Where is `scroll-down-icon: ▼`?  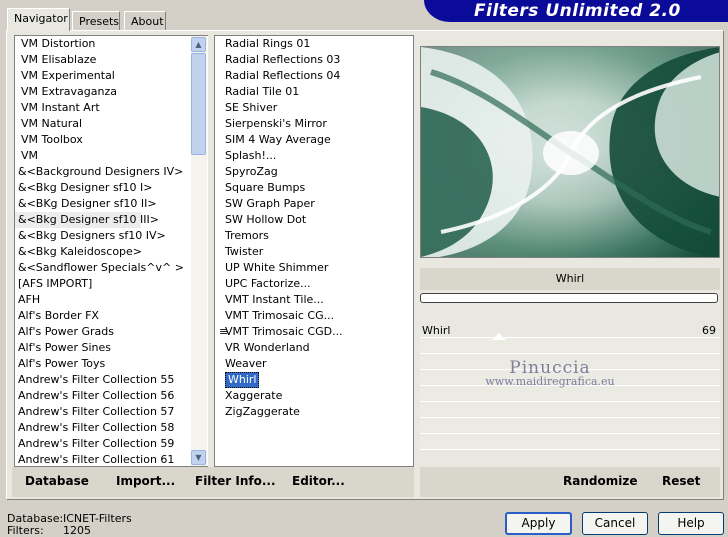
scroll-down-icon: ▼ is located at coordinates (198, 457).